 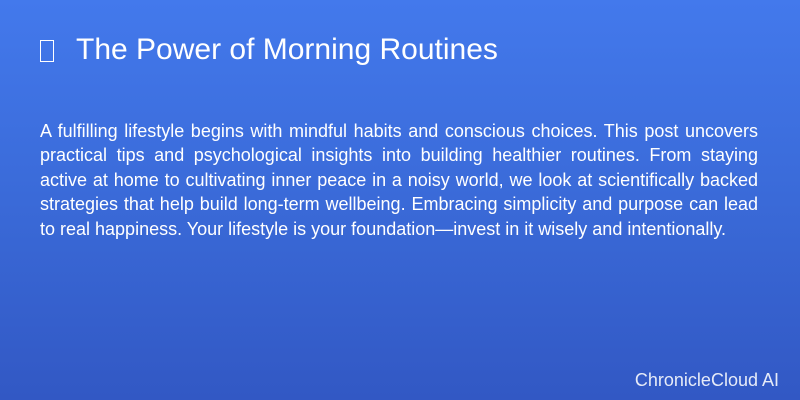 I want to click on brand-footer: ChronicleCloud AI, so click(x=706, y=380).